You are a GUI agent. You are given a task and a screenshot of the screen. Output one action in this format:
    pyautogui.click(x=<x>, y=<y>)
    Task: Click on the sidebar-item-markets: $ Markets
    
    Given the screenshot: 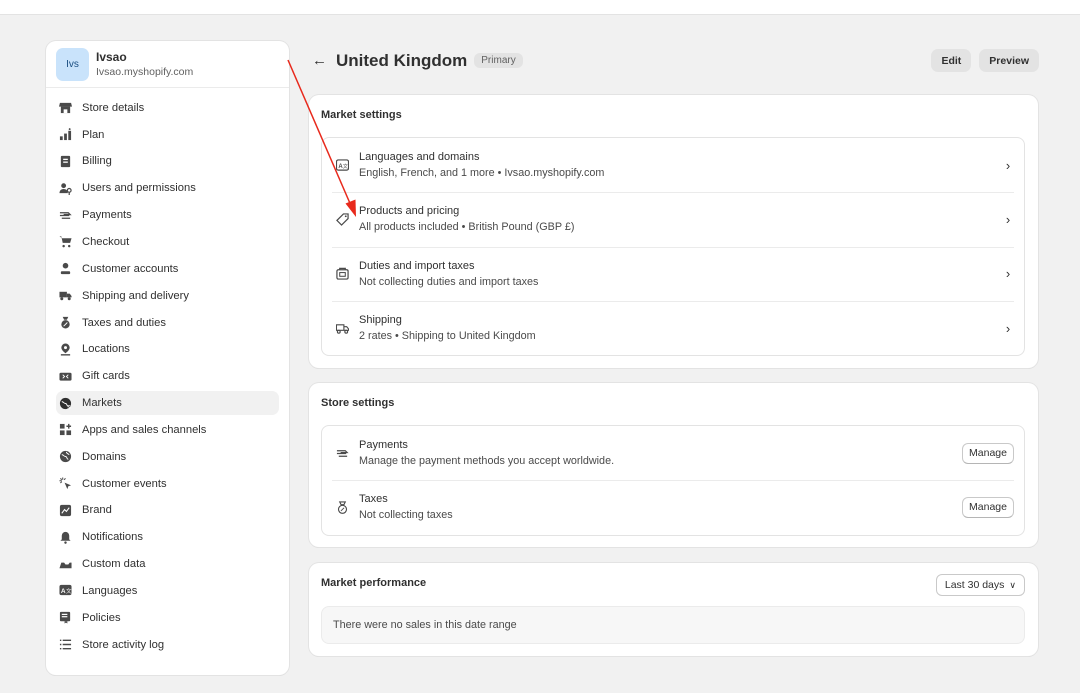 What is the action you would take?
    pyautogui.click(x=167, y=403)
    